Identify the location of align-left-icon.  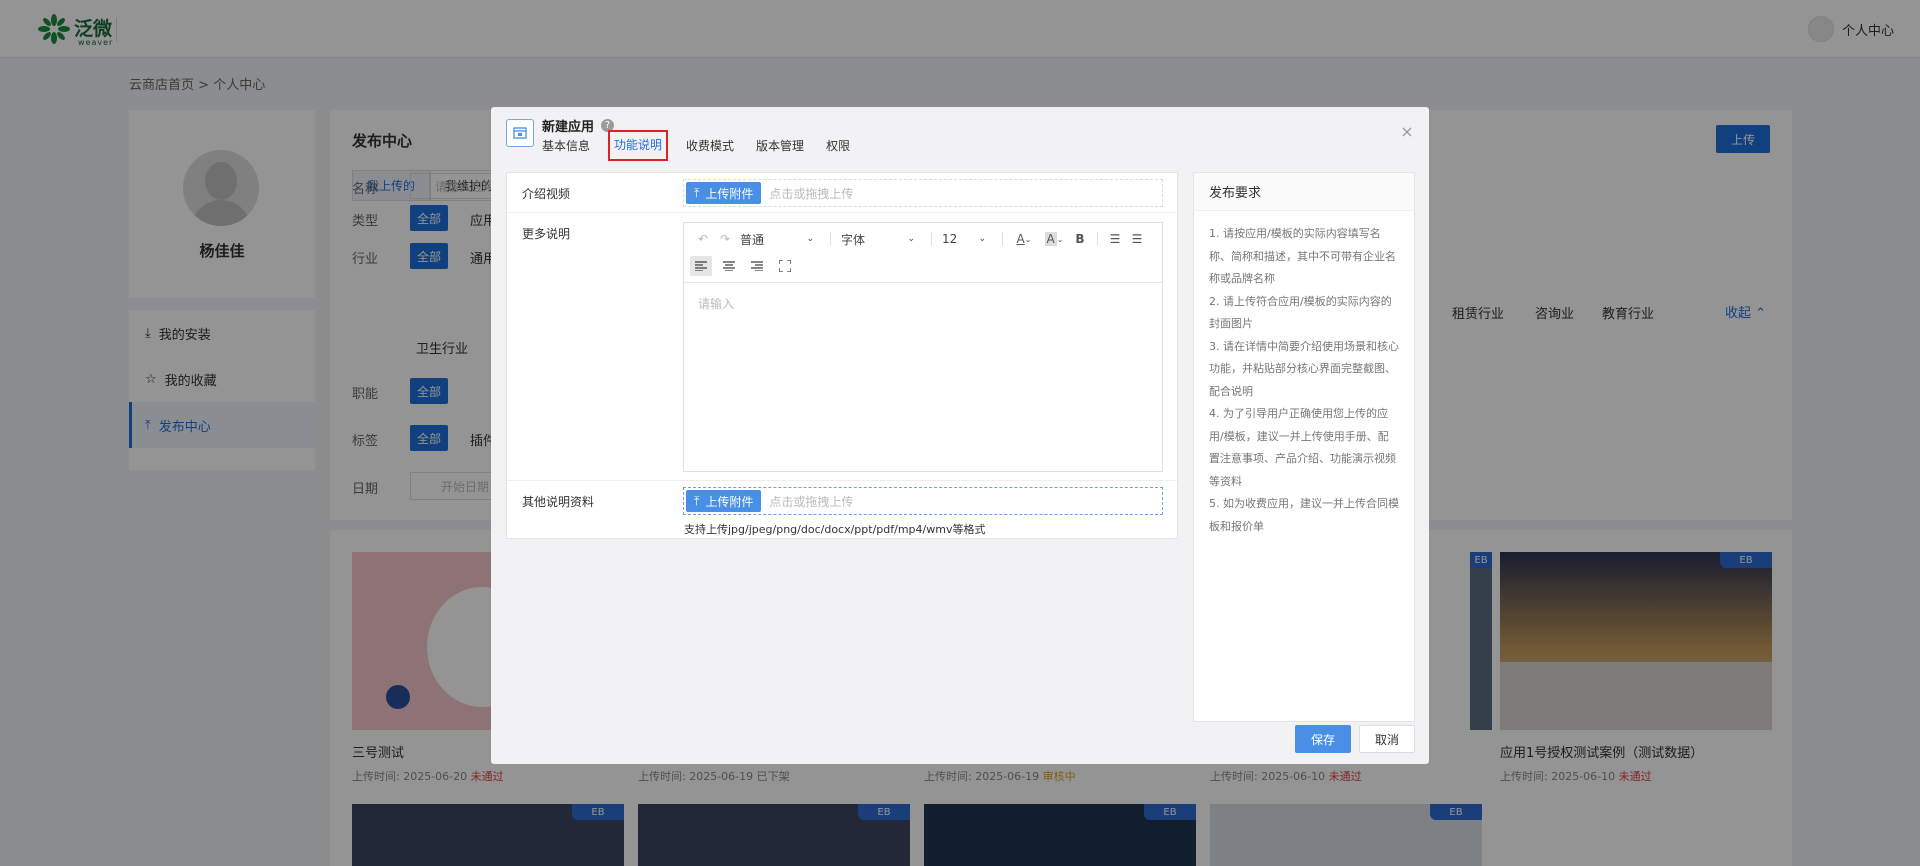
(701, 266).